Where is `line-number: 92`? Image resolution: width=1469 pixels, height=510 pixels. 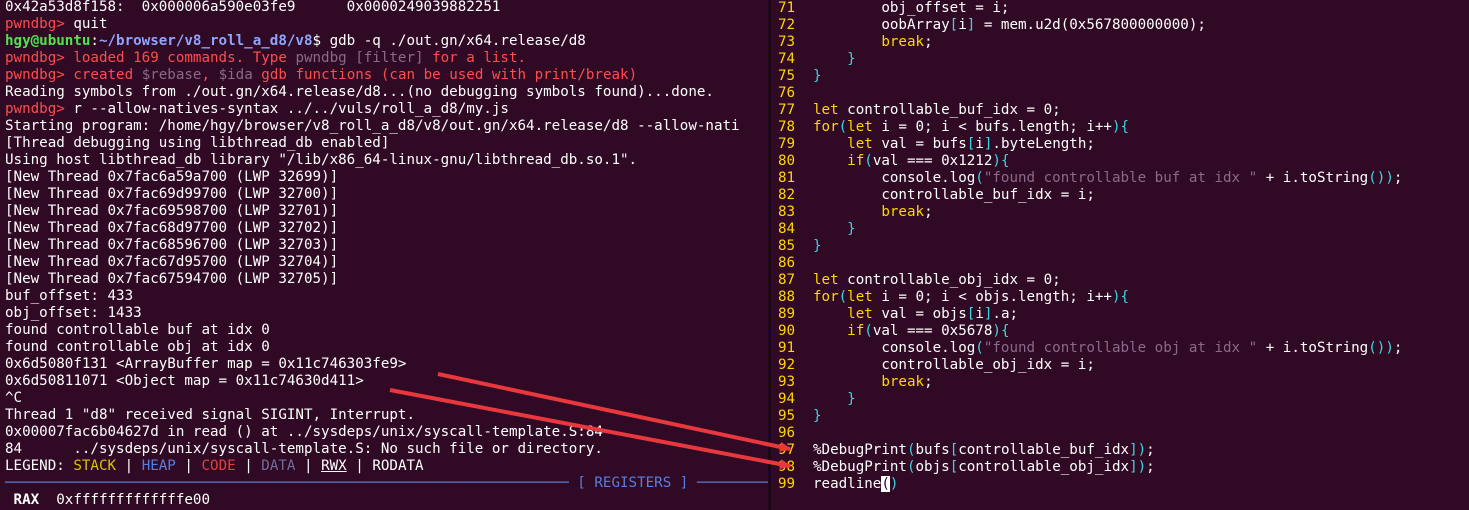 line-number: 92 is located at coordinates (787, 365).